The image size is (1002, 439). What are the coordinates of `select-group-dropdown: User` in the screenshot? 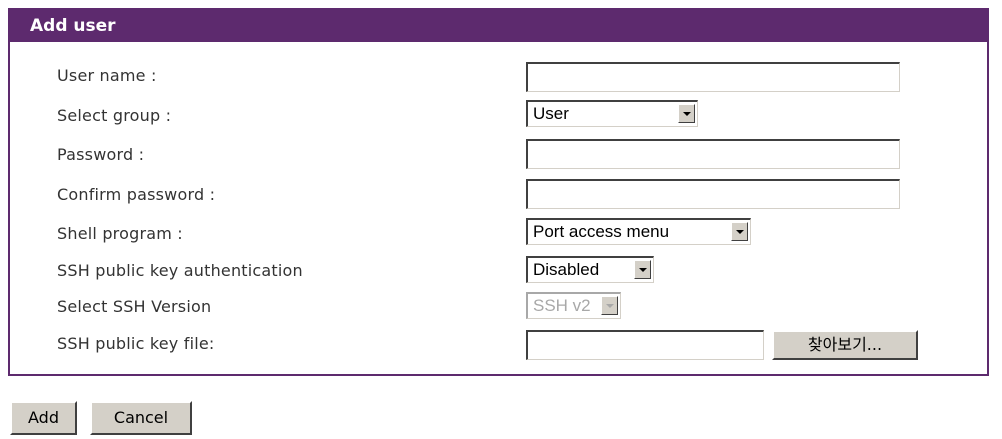 It's located at (612, 113).